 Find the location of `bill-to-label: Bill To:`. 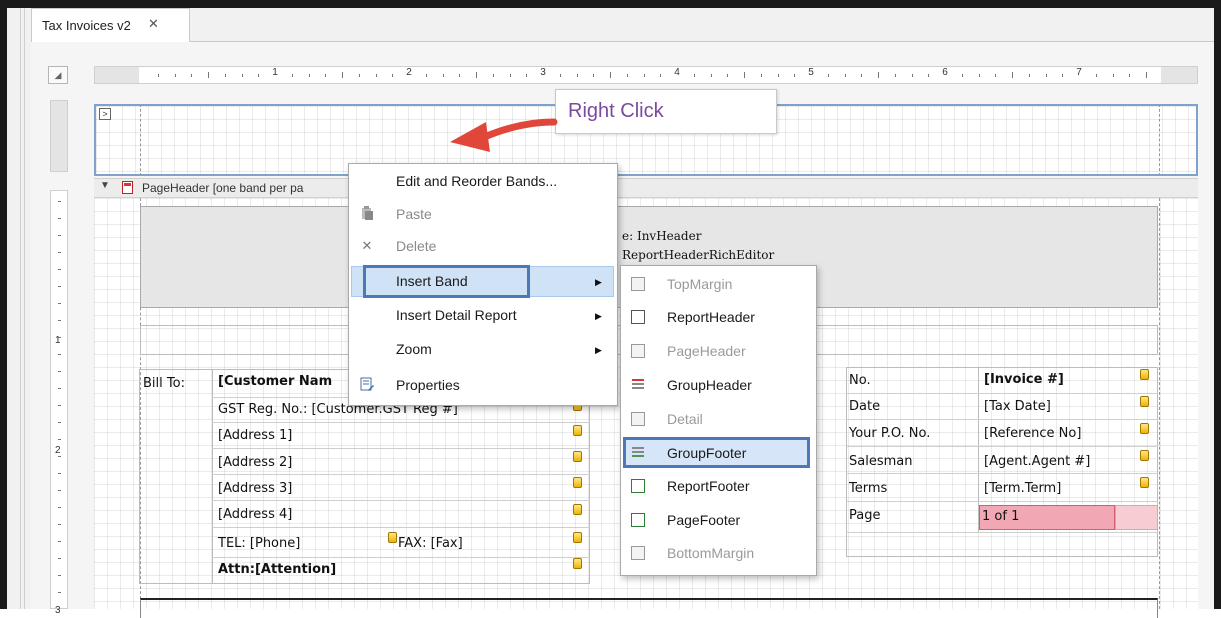

bill-to-label: Bill To: is located at coordinates (164, 383).